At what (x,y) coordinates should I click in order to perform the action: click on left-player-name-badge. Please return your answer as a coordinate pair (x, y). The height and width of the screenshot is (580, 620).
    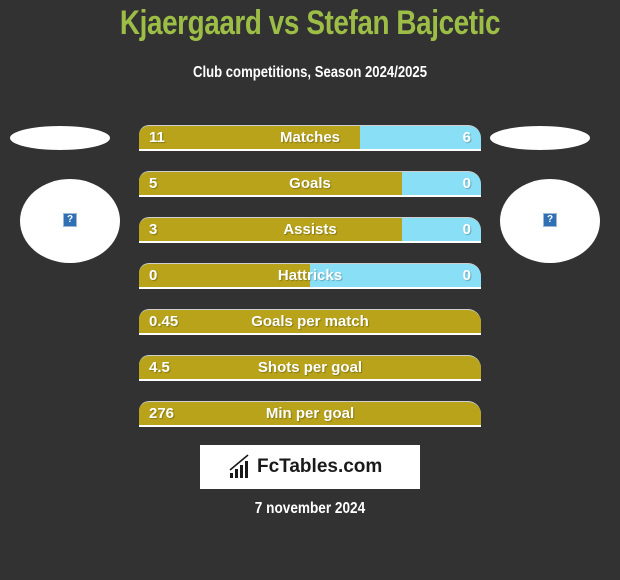
    Looking at the image, I should click on (60, 138).